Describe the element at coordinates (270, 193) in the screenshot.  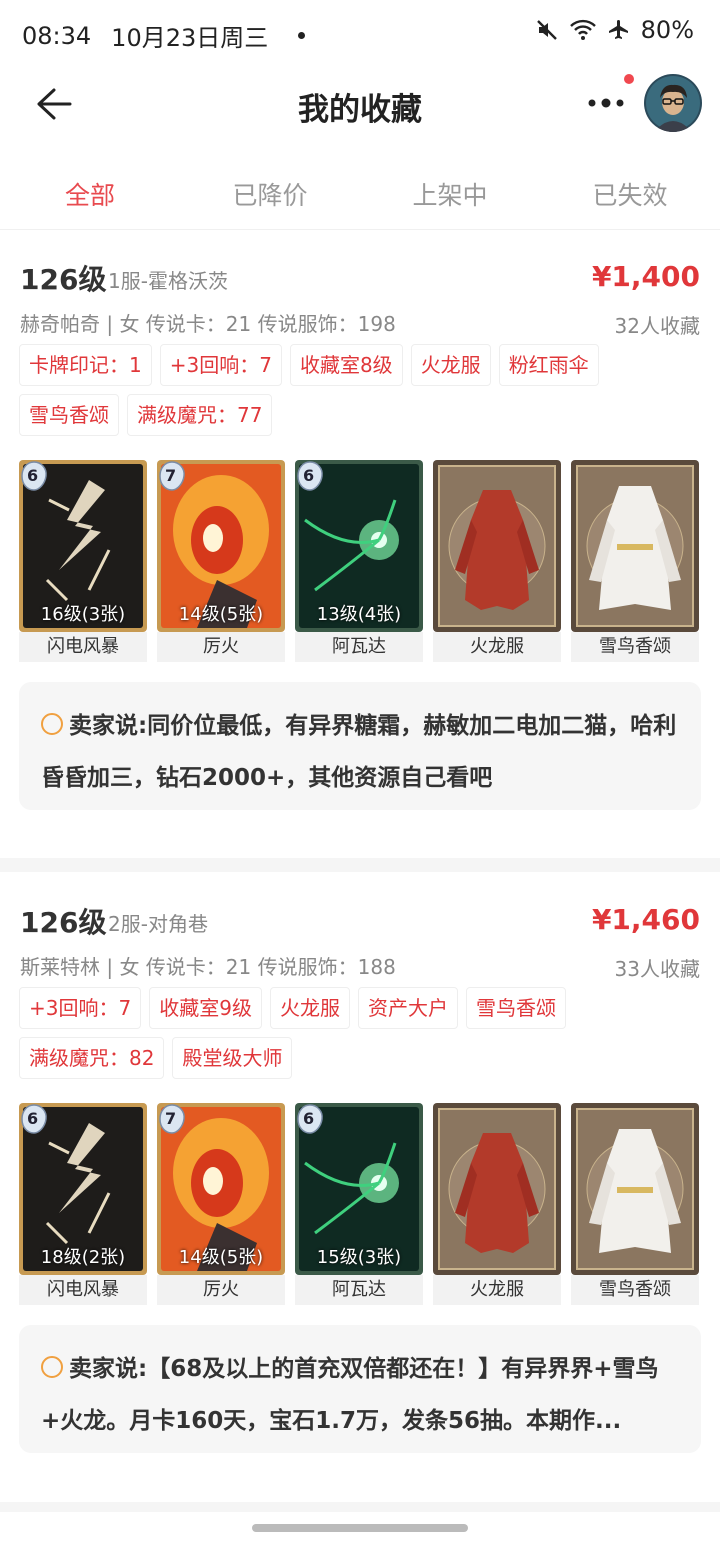
I see `tab-price-dropped: 已降价` at that location.